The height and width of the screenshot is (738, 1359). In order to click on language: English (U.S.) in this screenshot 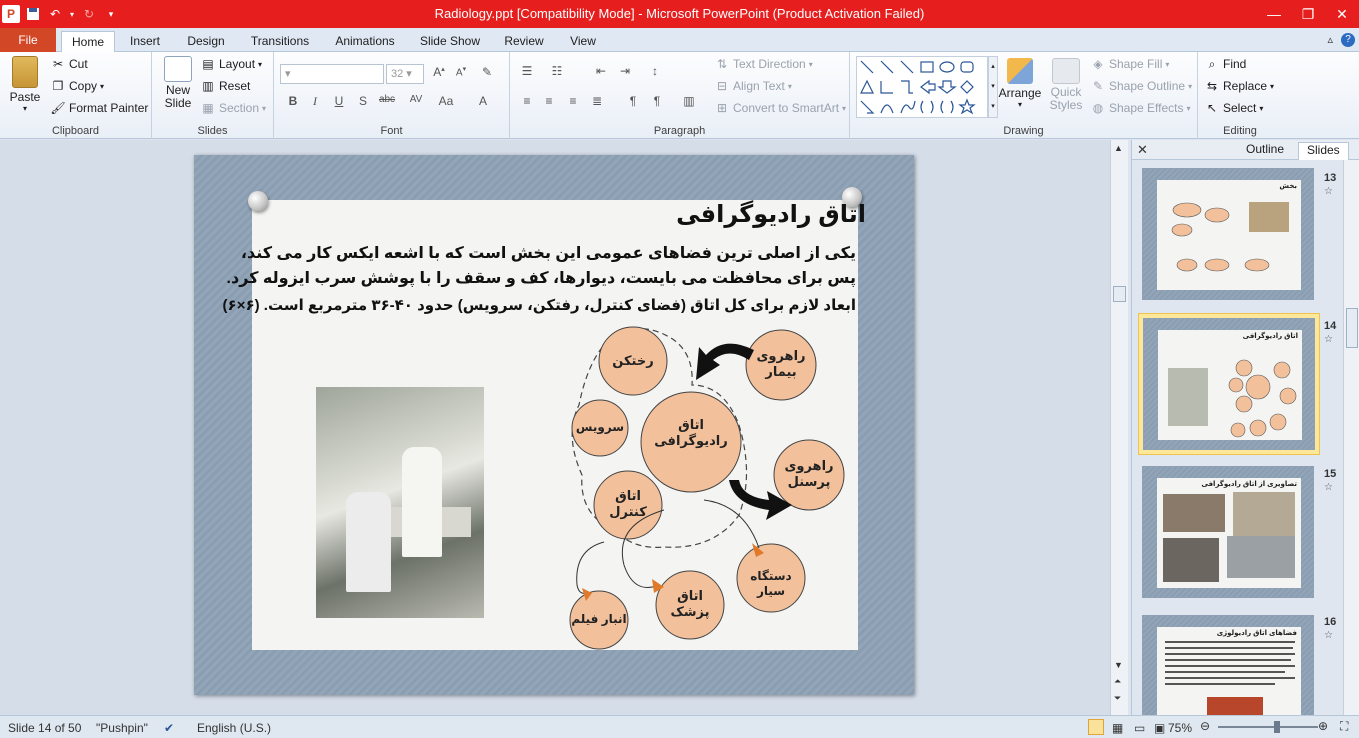, I will do `click(234, 728)`.